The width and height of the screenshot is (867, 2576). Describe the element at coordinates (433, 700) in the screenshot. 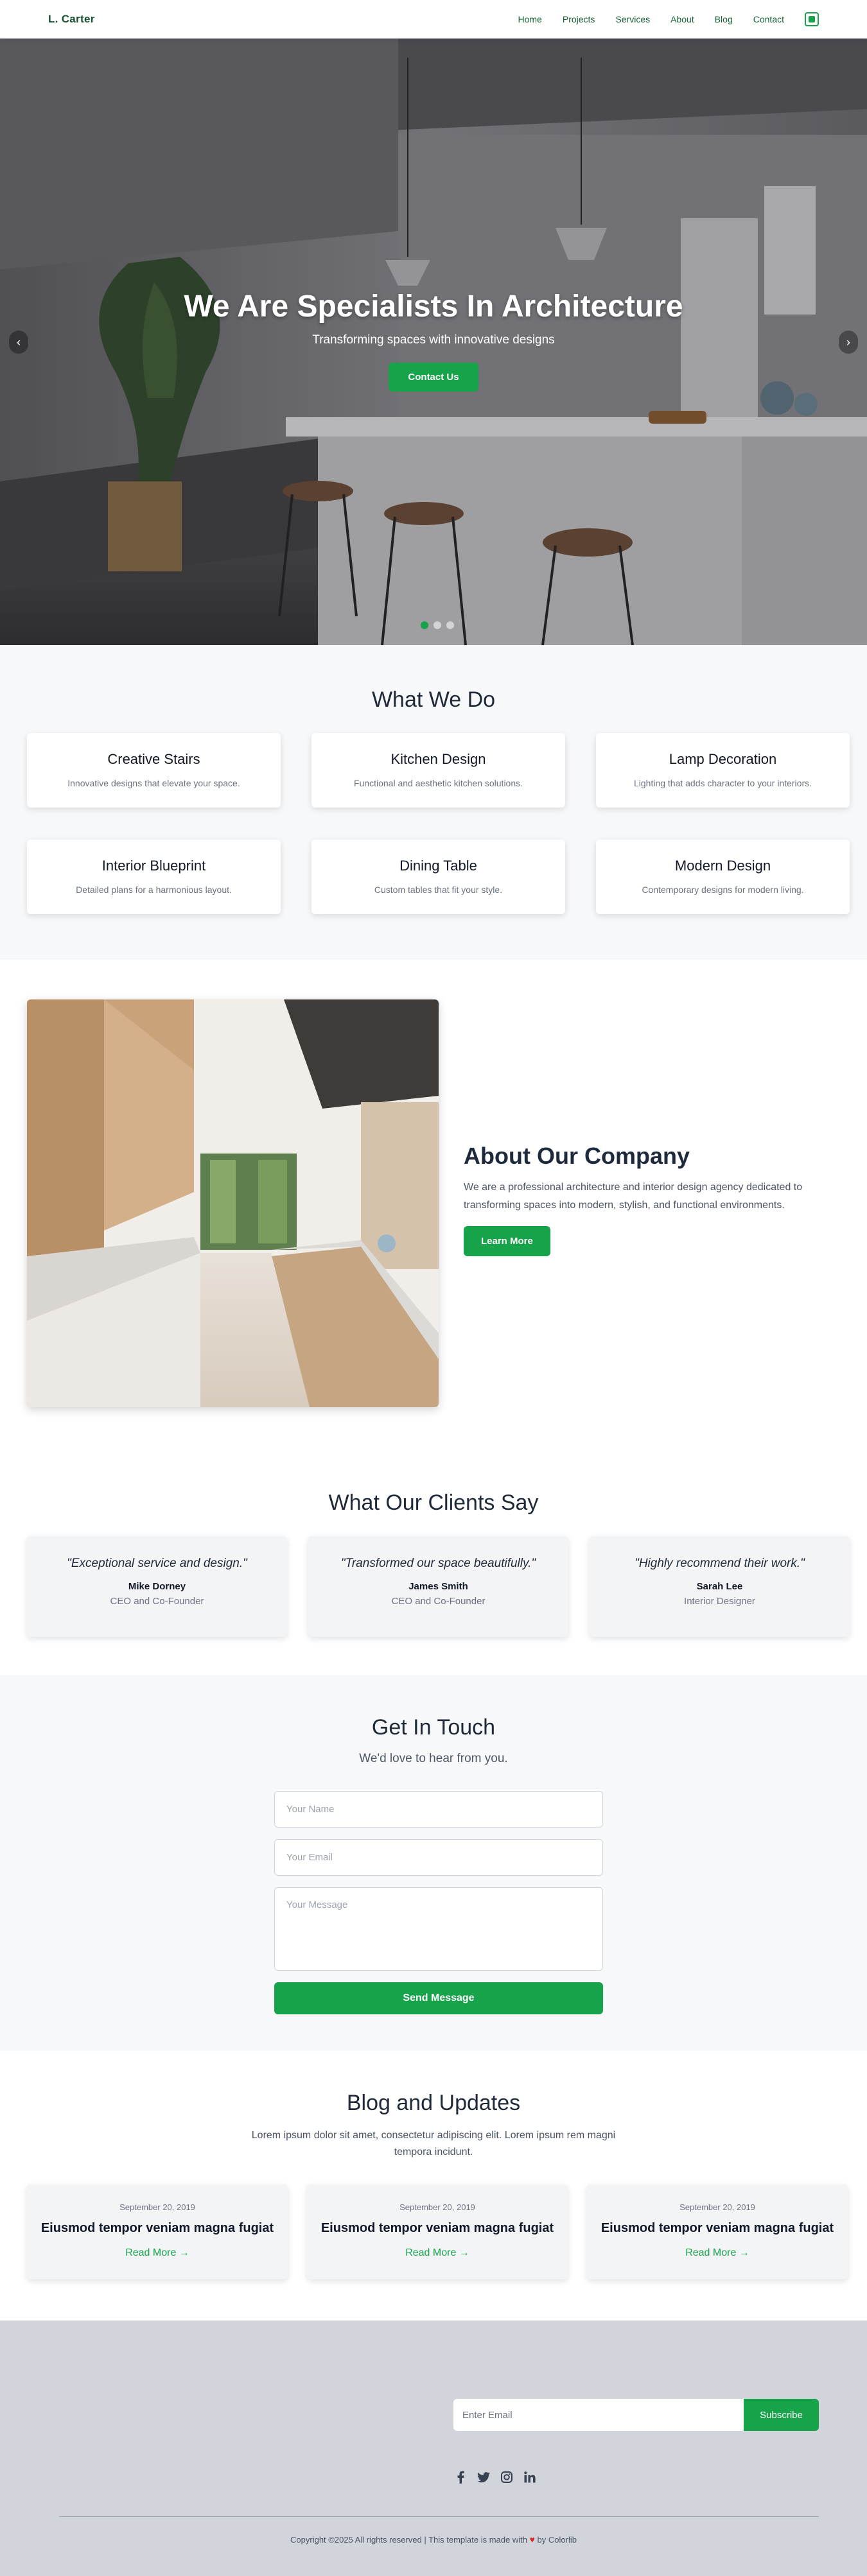

I see `services-title: What We Do` at that location.